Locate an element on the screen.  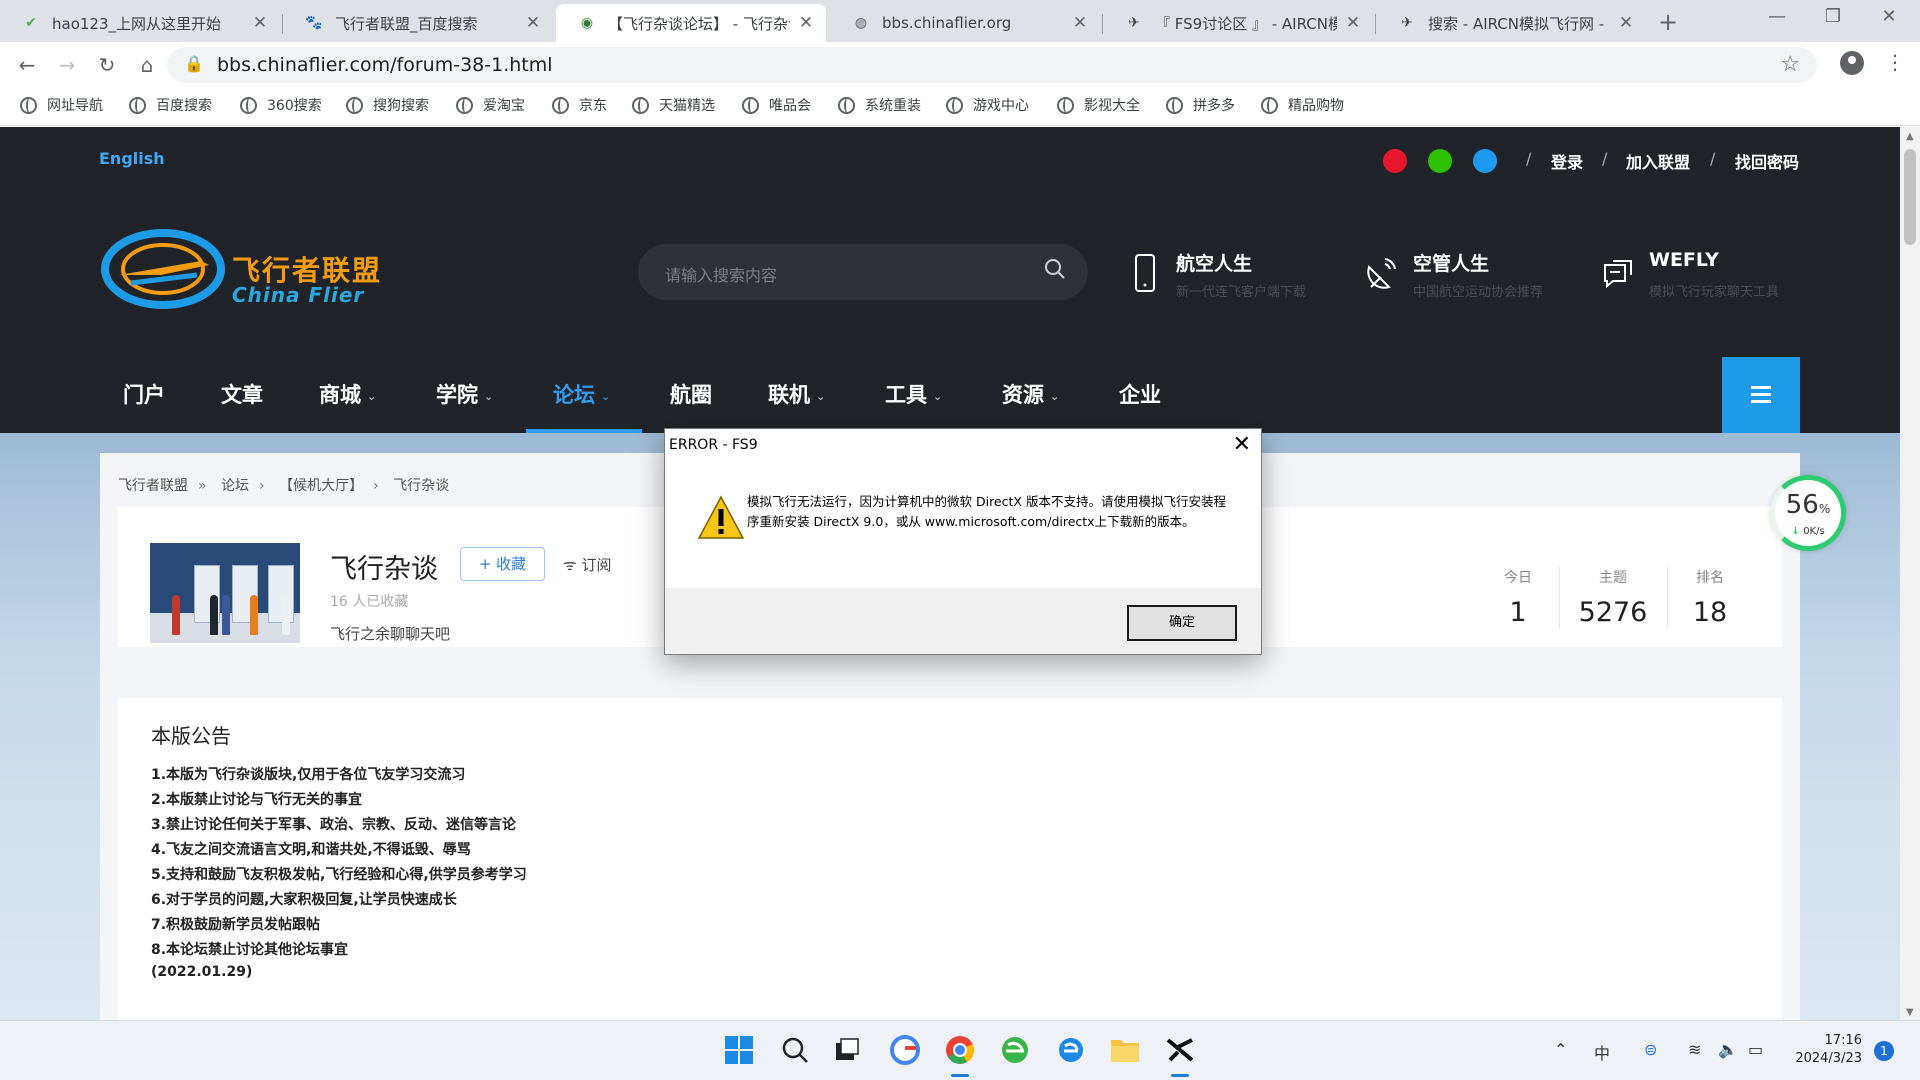
login-link: 登录 is located at coordinates (1567, 161).